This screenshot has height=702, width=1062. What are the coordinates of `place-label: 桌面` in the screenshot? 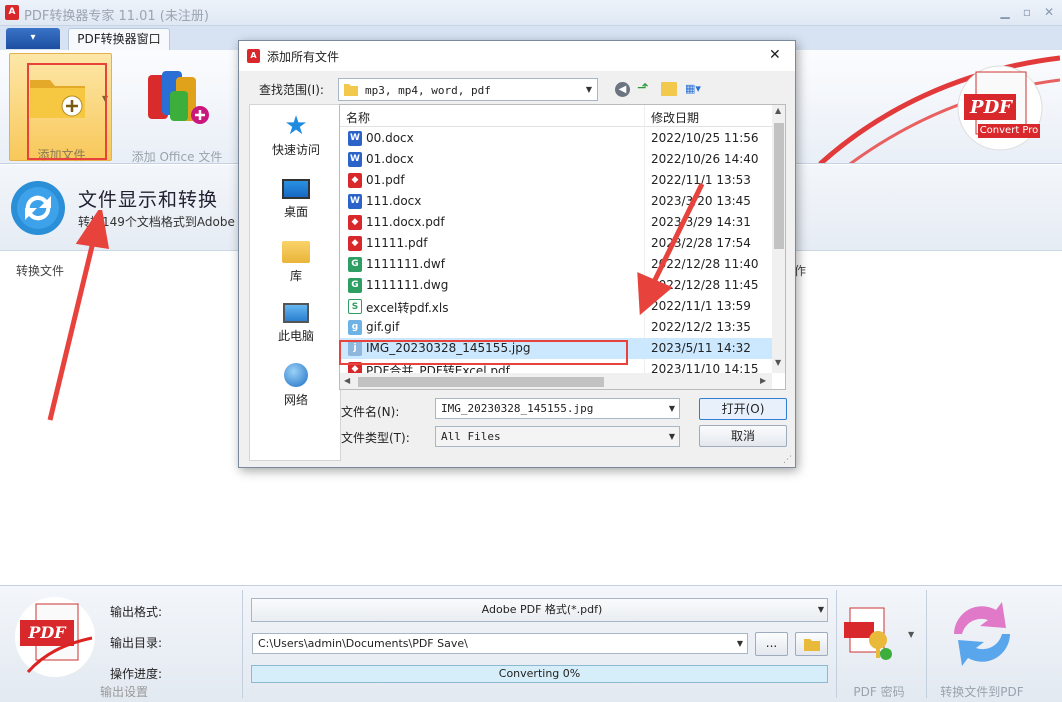 It's located at (295, 212).